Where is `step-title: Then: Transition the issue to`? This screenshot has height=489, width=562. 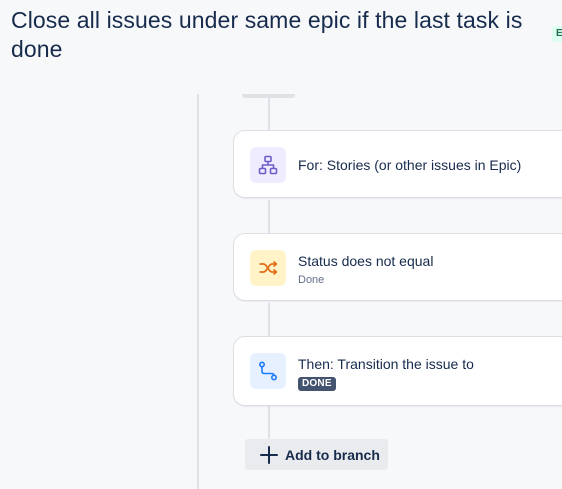 step-title: Then: Transition the issue to is located at coordinates (386, 364).